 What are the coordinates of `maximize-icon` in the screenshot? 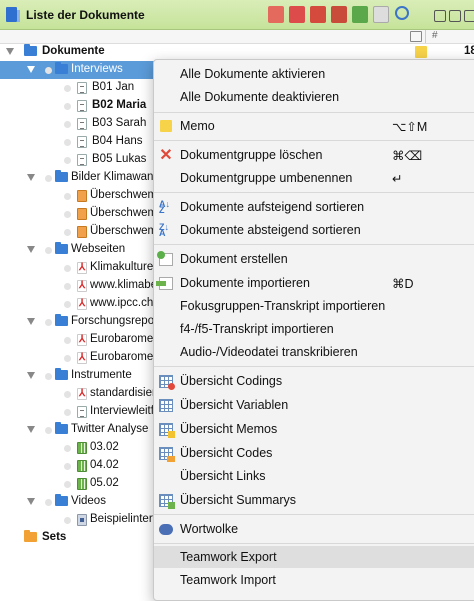 It's located at (455, 16).